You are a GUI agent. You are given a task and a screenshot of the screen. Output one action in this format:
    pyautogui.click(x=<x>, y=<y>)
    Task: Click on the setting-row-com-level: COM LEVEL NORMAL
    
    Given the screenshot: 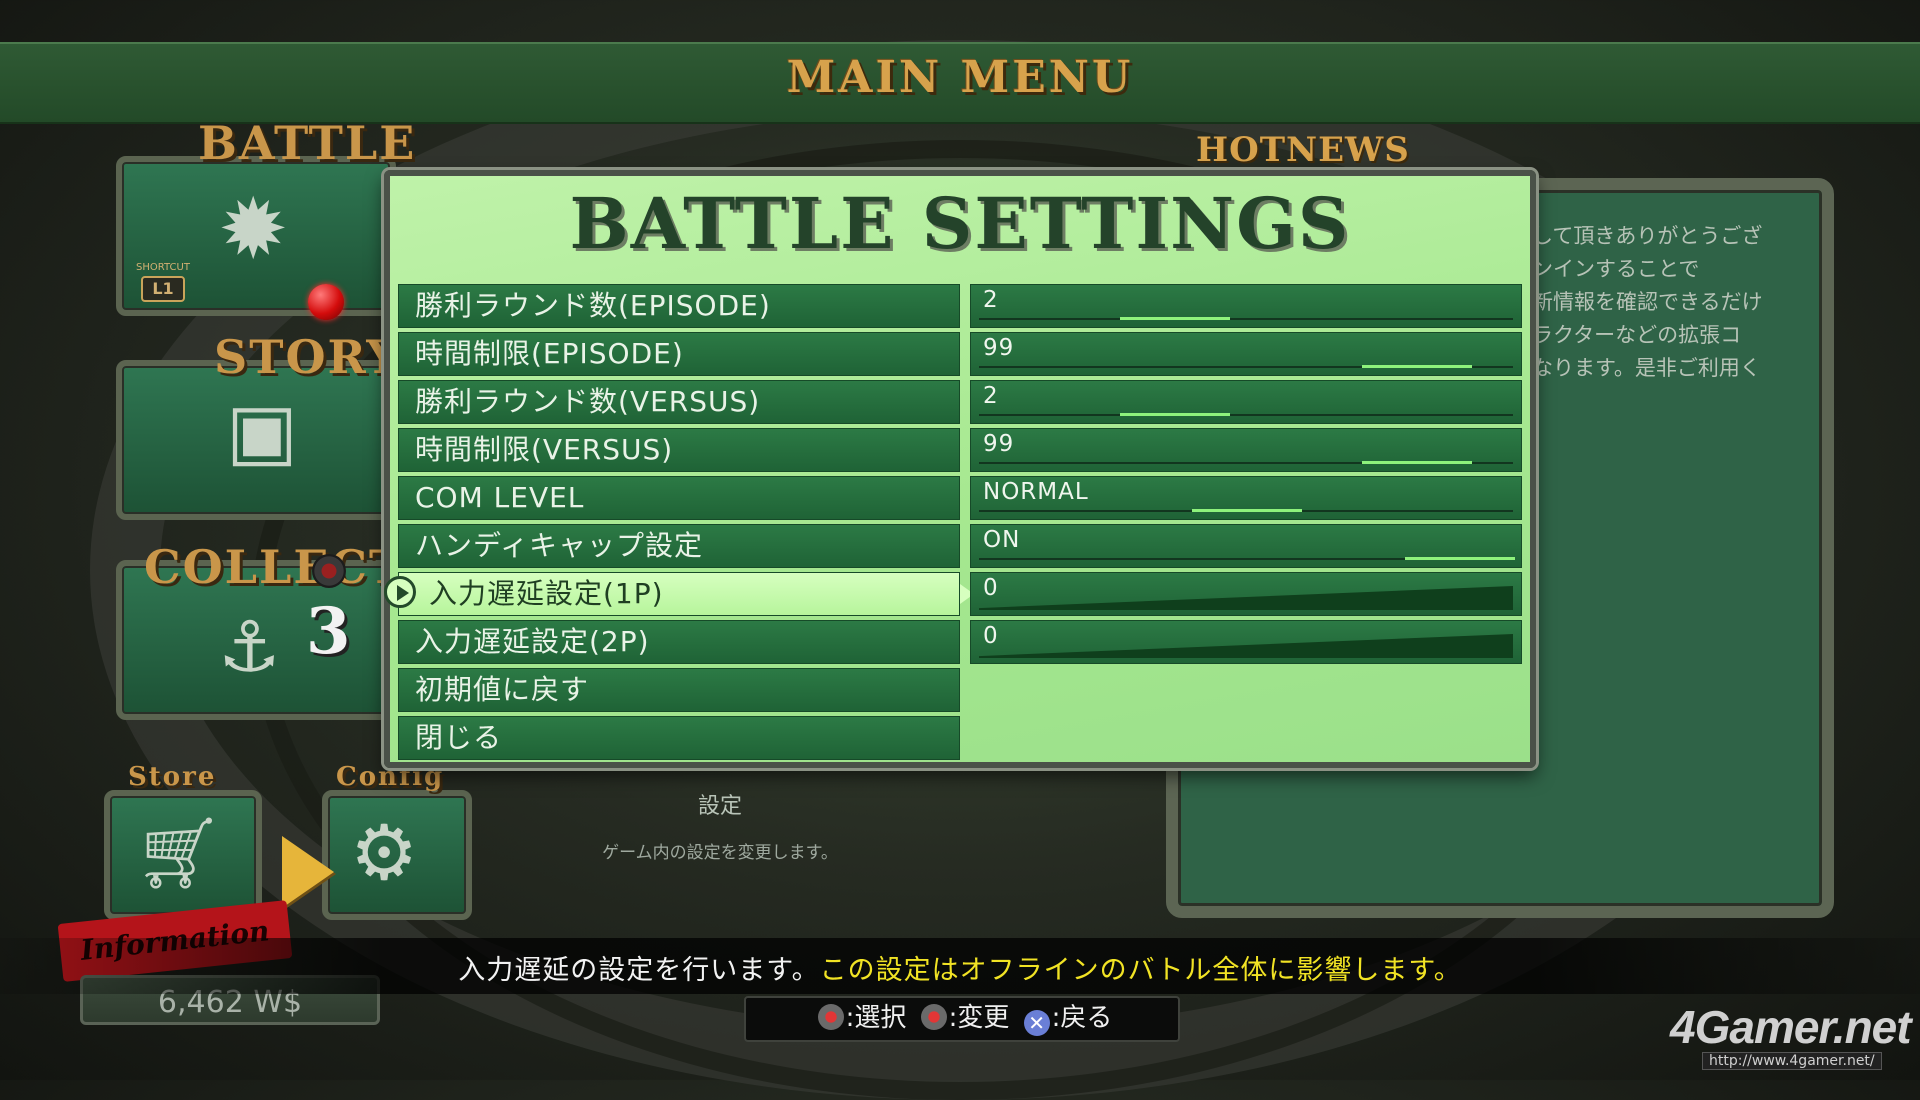 What is the action you would take?
    pyautogui.click(x=960, y=498)
    